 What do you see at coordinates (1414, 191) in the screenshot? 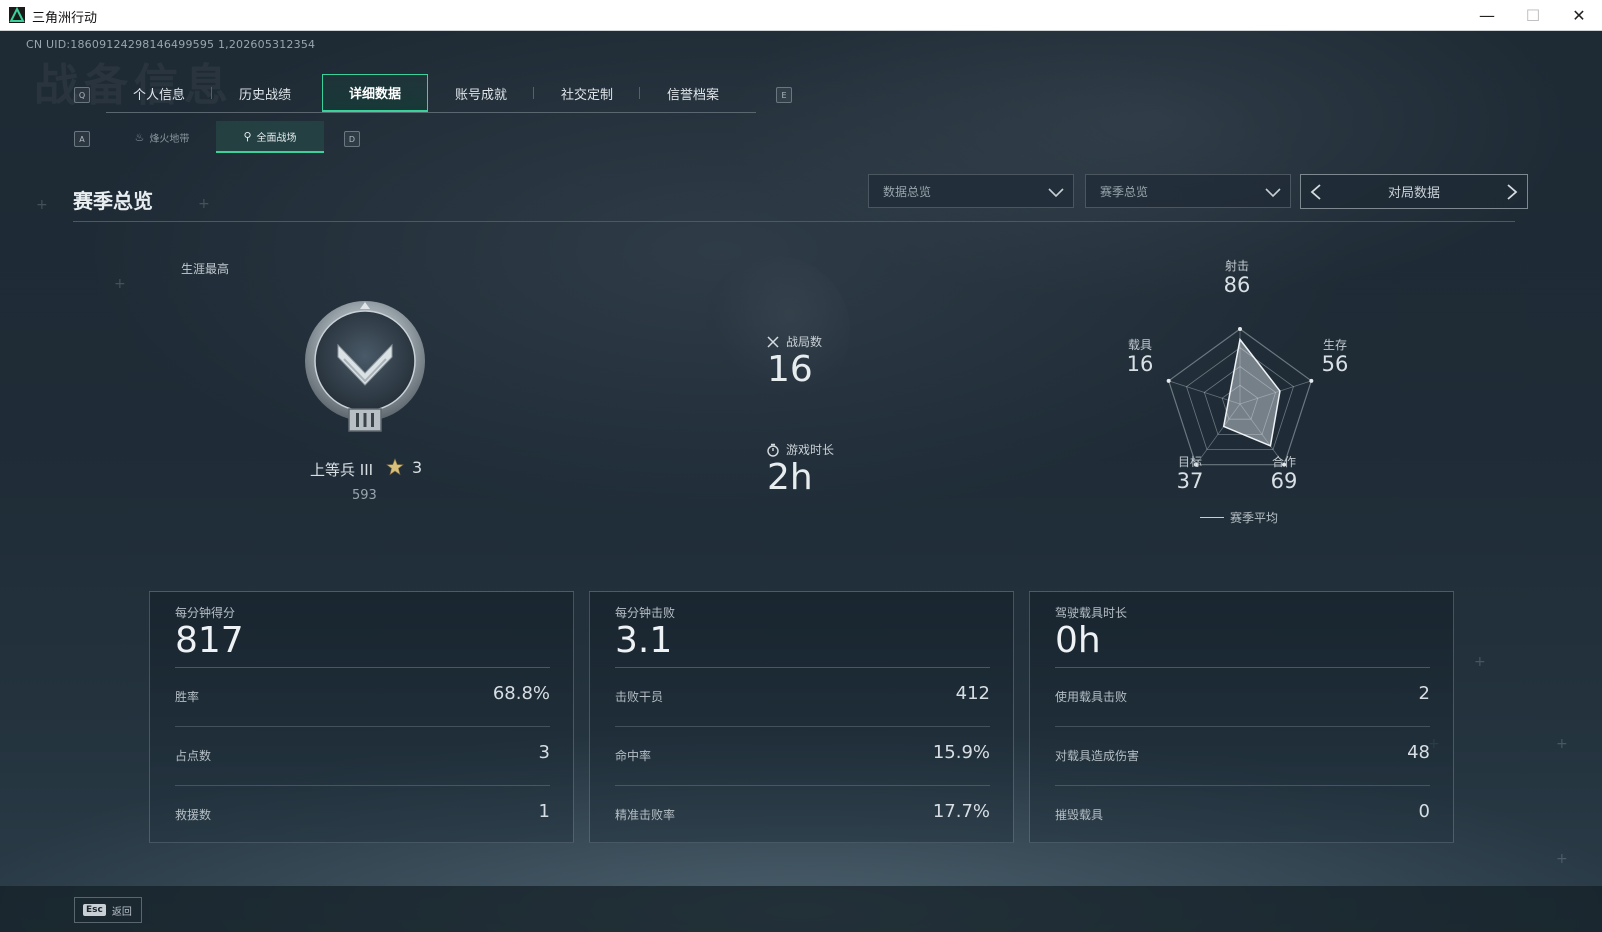
I see `match-data-pager: 对局数据` at bounding box center [1414, 191].